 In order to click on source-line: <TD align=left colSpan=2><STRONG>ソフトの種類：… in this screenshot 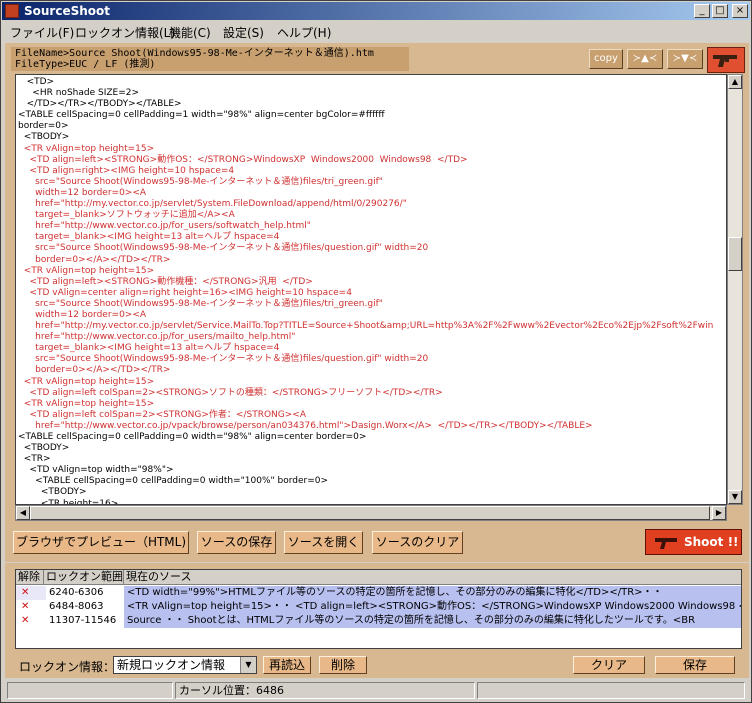, I will do `click(230, 392)`.